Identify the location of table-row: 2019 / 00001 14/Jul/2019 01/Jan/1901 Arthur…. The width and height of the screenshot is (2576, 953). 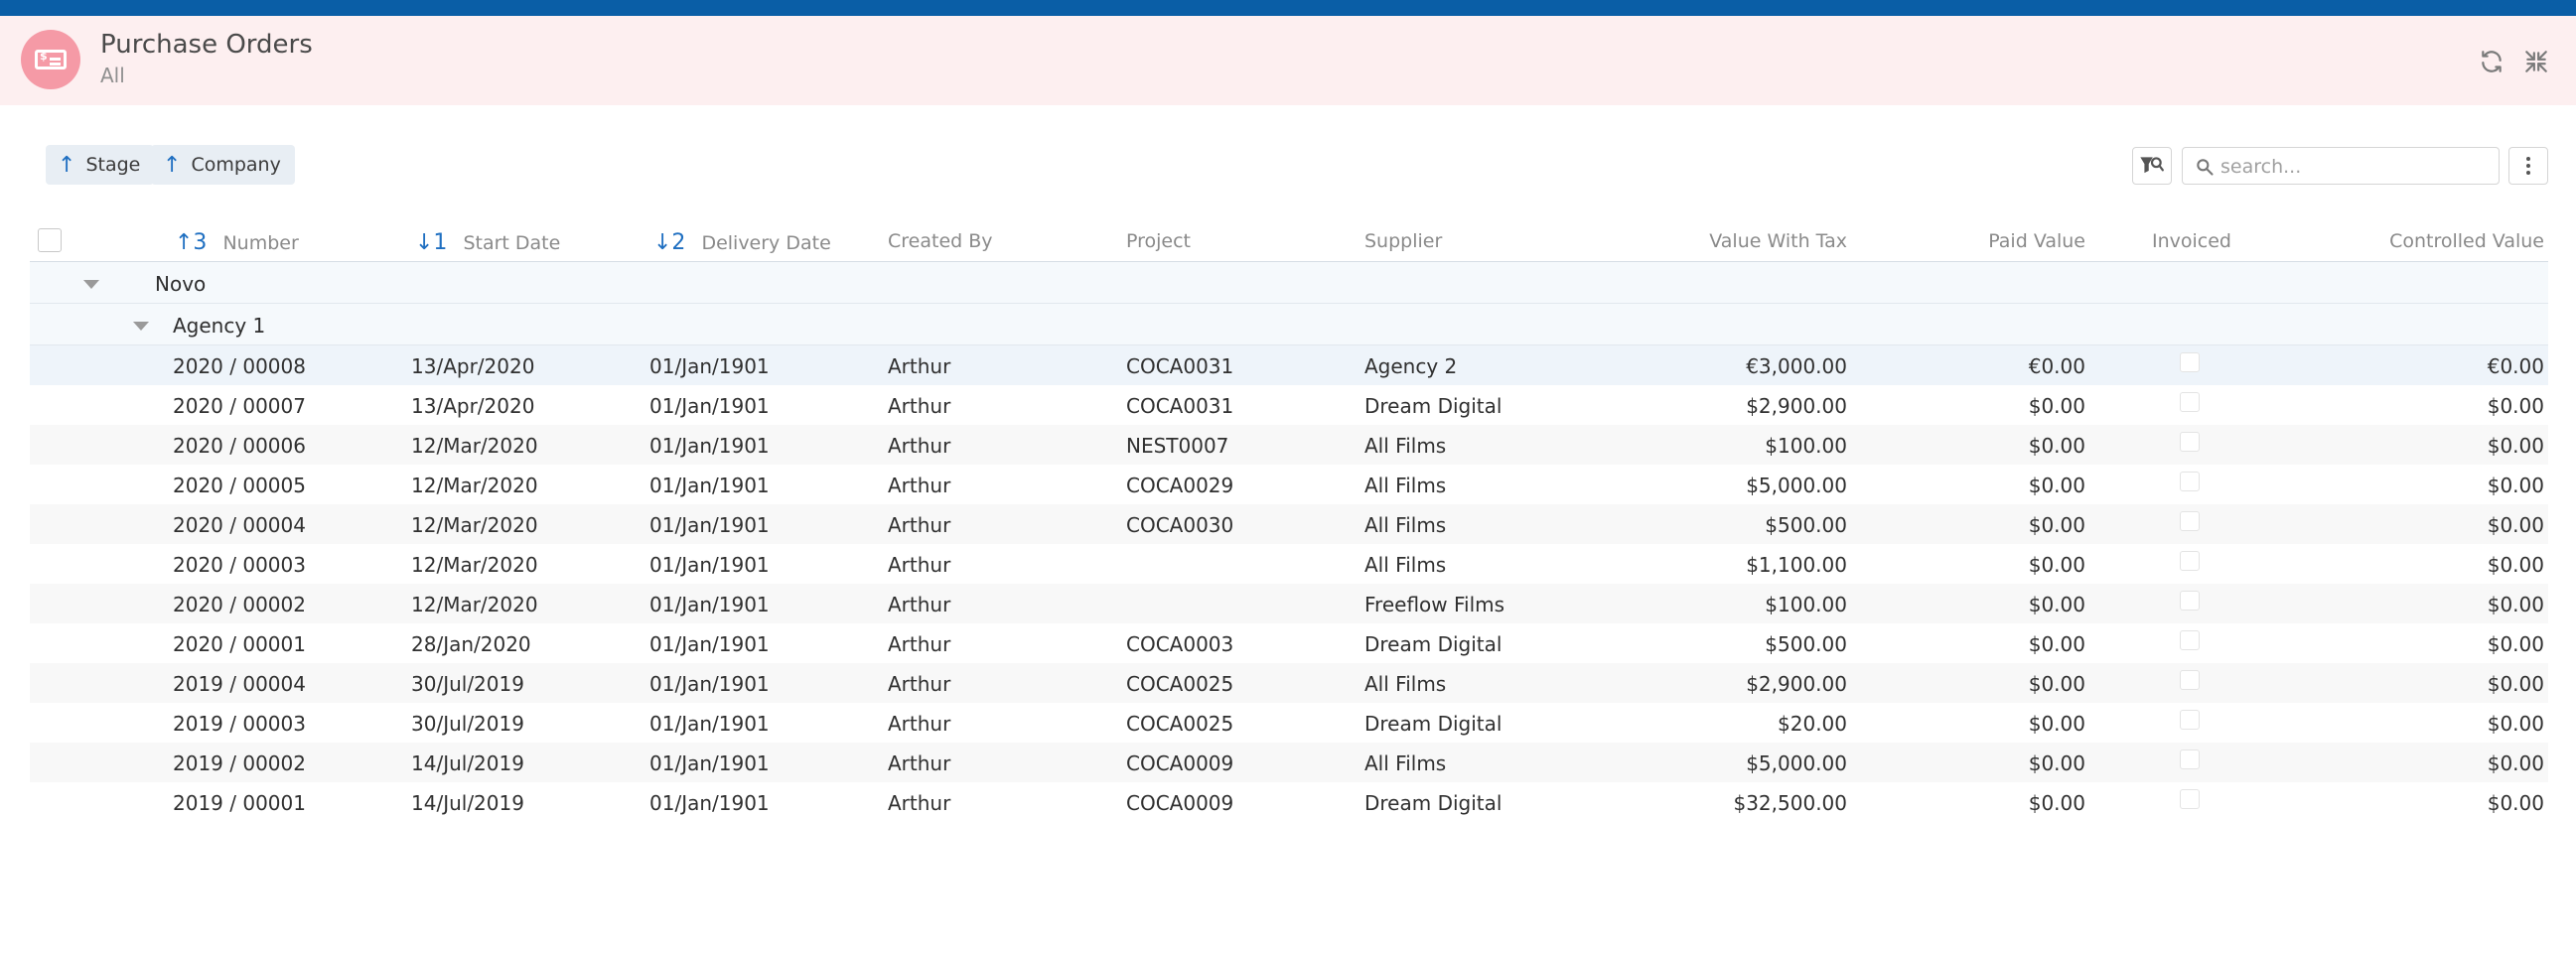
(1289, 802).